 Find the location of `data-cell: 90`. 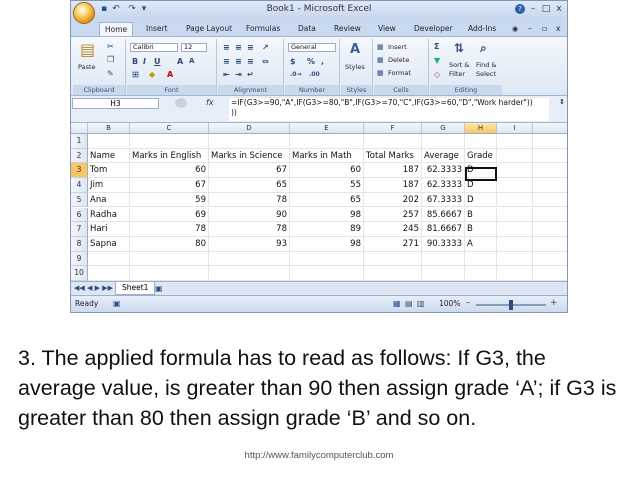

data-cell: 90 is located at coordinates (249, 215).